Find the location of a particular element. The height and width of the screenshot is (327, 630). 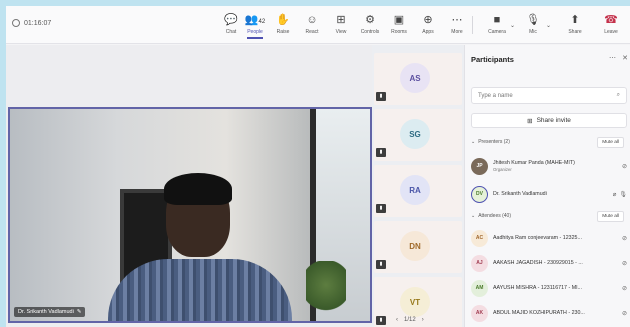

search-placeholder: Type a name is located at coordinates (495, 95).